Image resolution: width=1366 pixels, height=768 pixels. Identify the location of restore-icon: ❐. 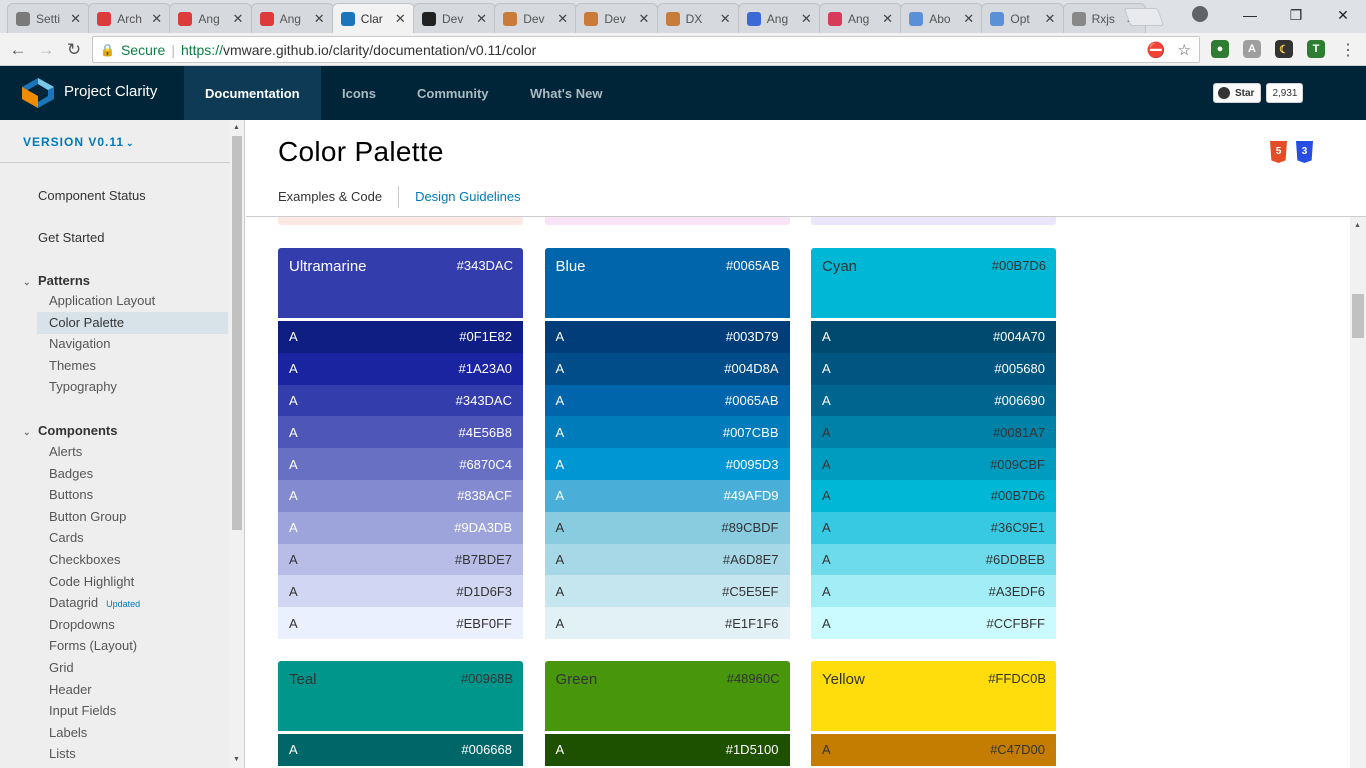
(1296, 15).